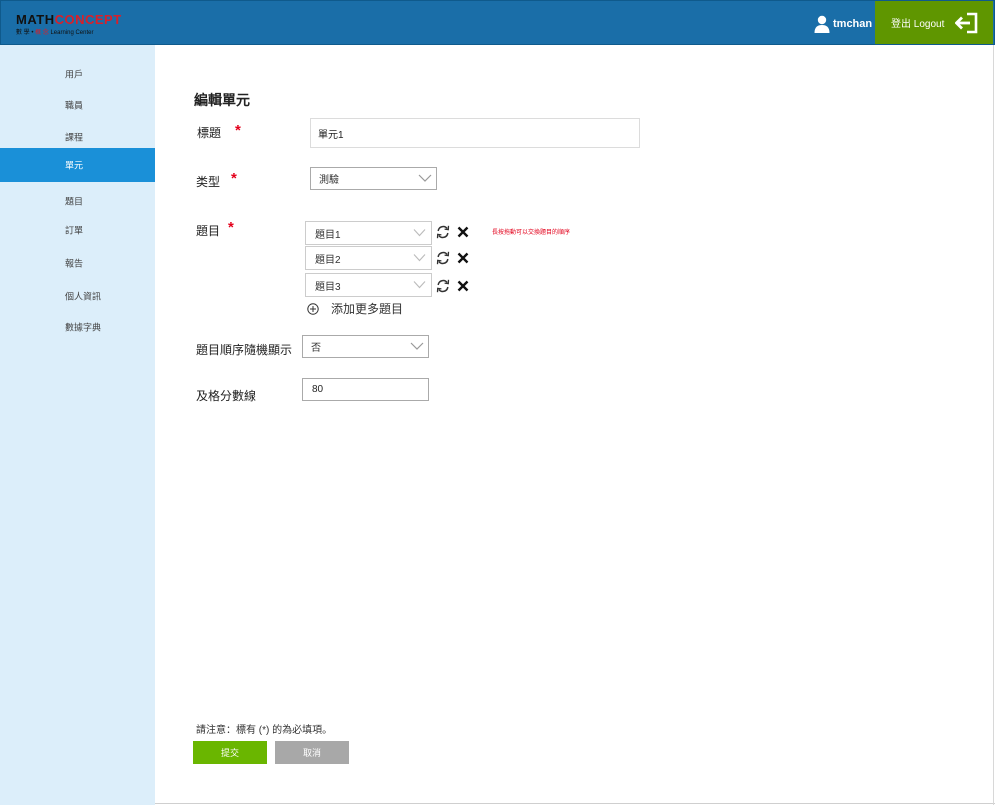 The height and width of the screenshot is (805, 995). What do you see at coordinates (918, 24) in the screenshot?
I see `logout-label: 登出 Logout` at bounding box center [918, 24].